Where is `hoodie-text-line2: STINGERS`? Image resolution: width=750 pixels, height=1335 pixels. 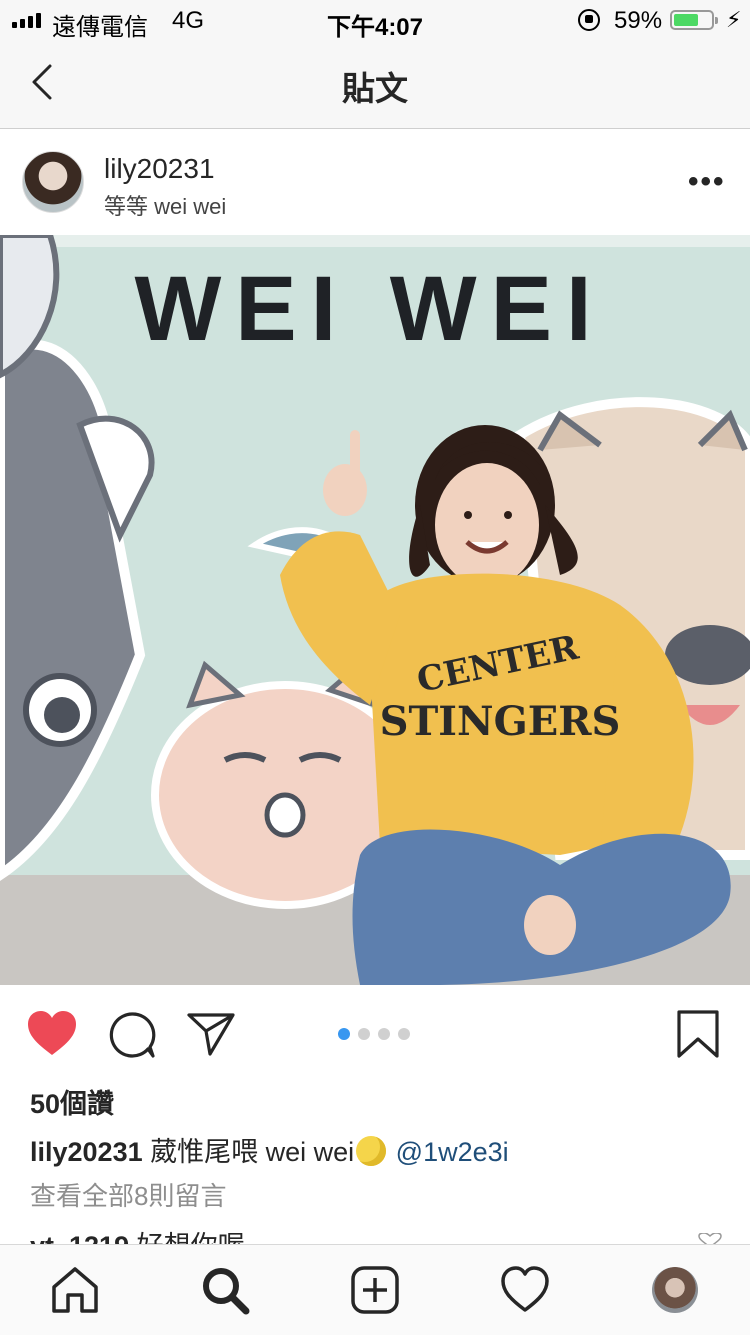
hoodie-text-line2: STINGERS is located at coordinates (500, 721).